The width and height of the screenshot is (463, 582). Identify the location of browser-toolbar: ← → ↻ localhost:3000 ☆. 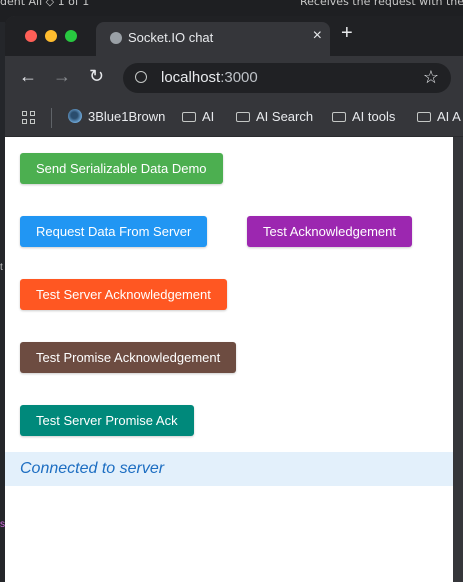
(234, 78).